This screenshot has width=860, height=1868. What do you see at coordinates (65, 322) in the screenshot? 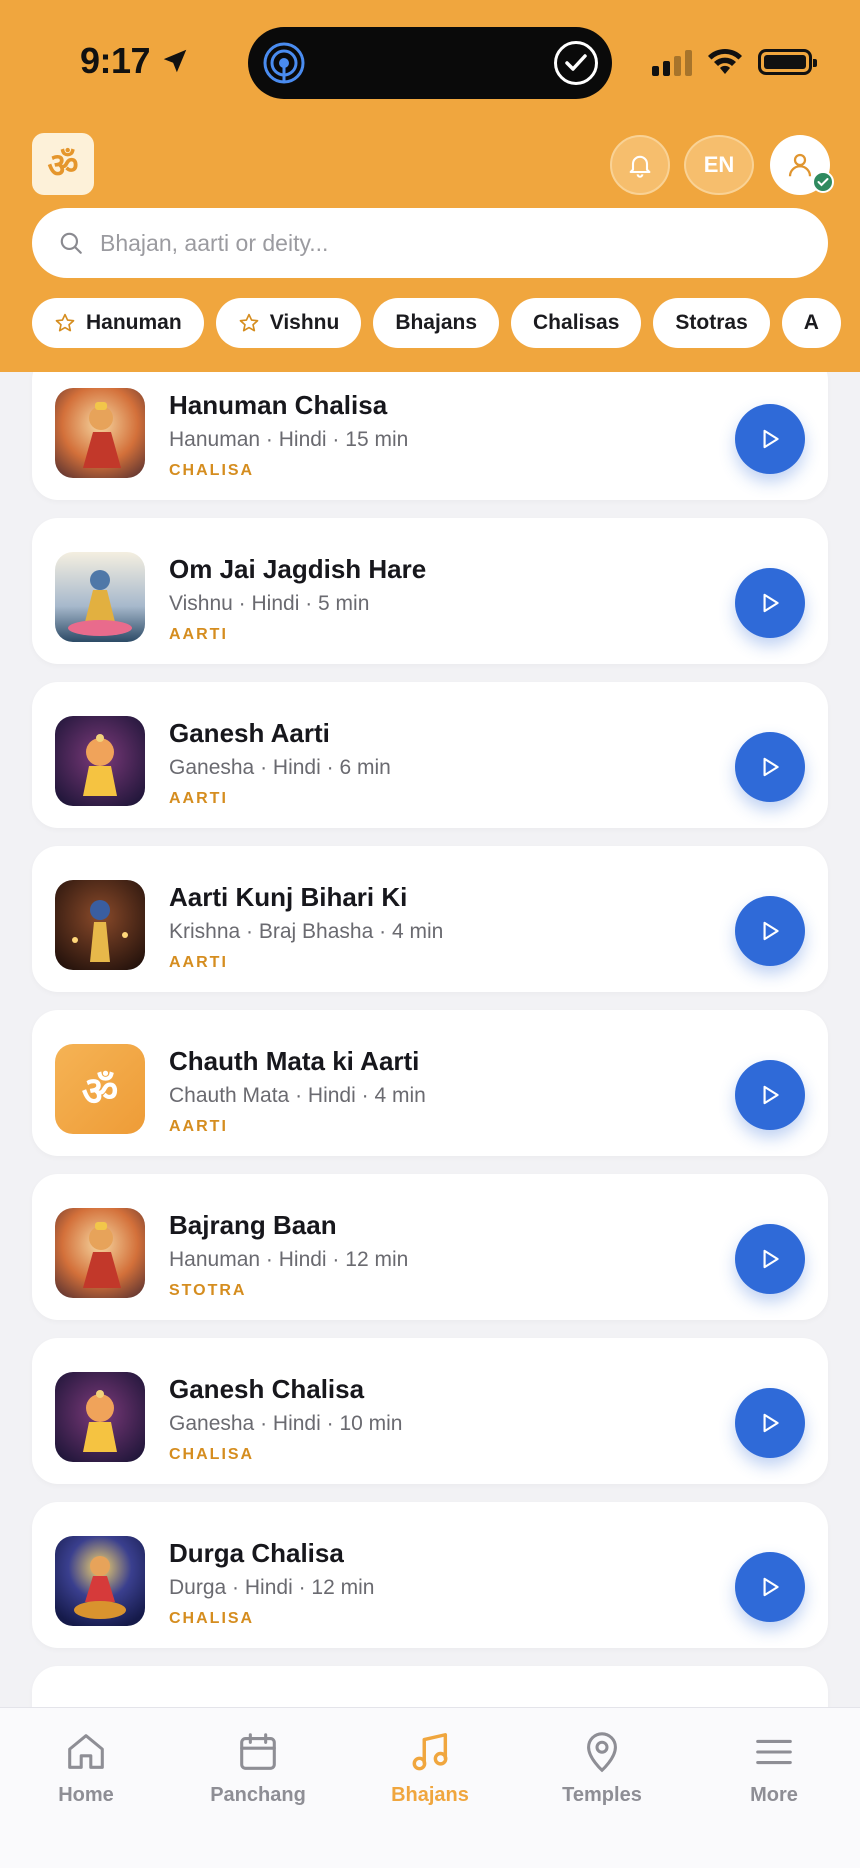
I see `star-icon` at bounding box center [65, 322].